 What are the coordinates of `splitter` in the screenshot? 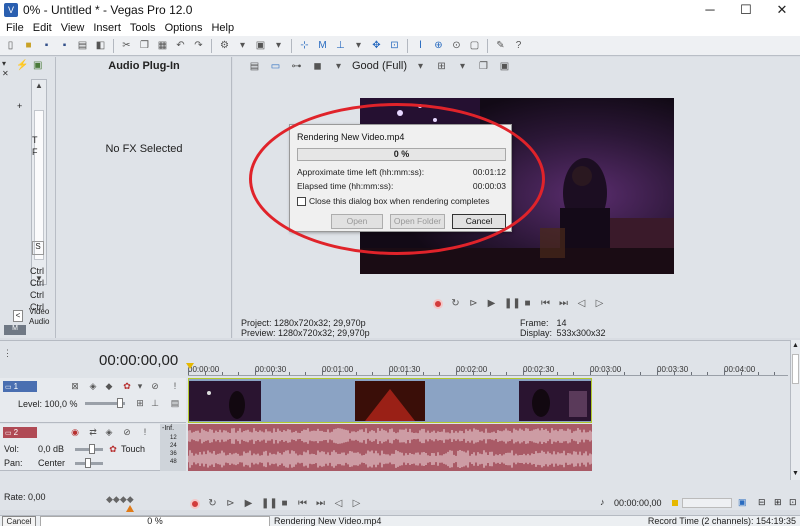 It's located at (400, 341).